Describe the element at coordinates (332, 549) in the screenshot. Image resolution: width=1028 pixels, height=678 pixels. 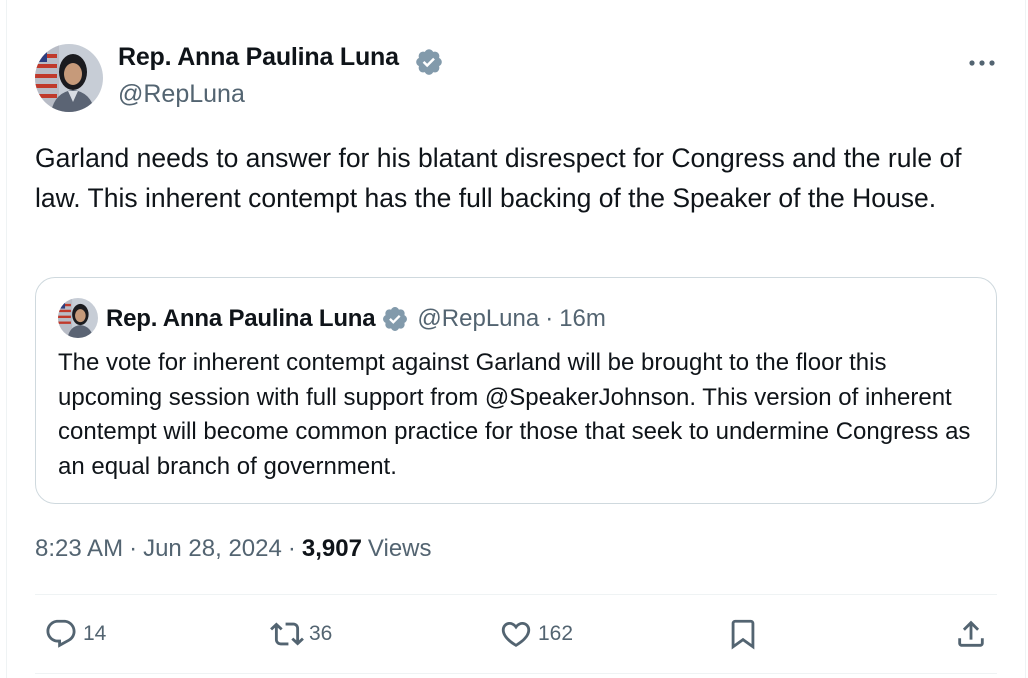
I see `views-count: 3,907` at that location.